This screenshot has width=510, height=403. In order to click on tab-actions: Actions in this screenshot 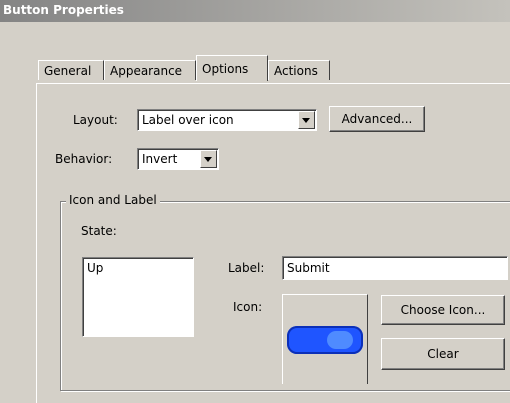, I will do `click(299, 70)`.